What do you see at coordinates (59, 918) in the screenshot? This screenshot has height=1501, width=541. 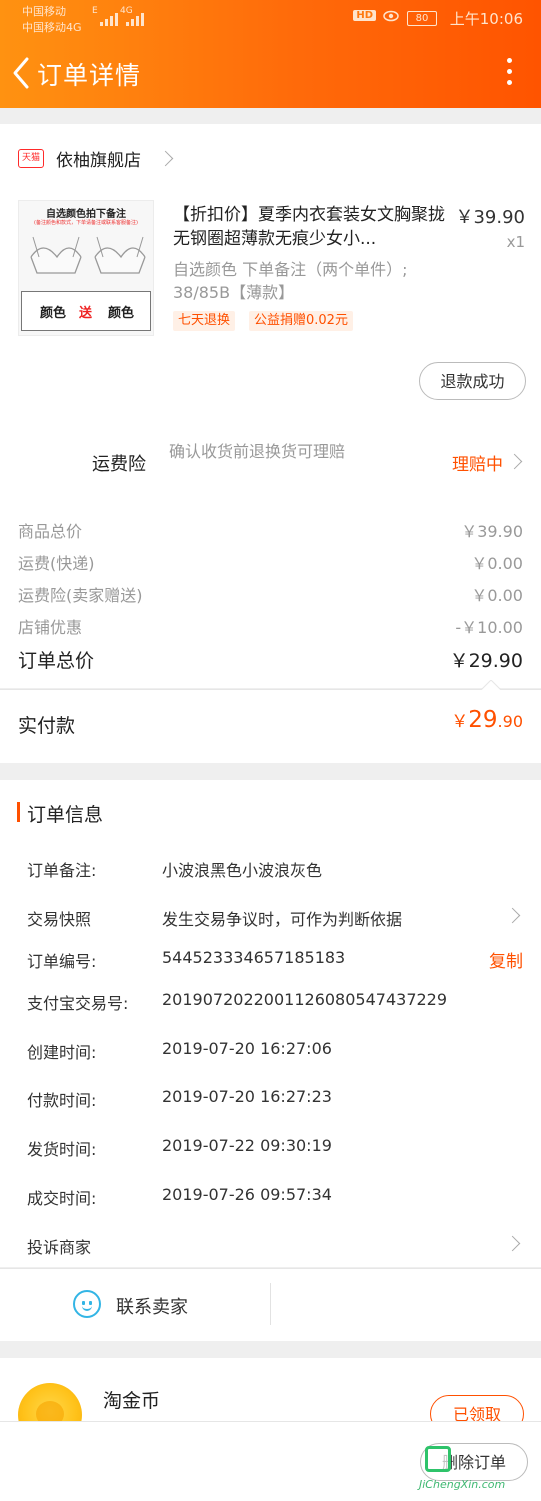 I see `snapshot-label: 交易快照` at bounding box center [59, 918].